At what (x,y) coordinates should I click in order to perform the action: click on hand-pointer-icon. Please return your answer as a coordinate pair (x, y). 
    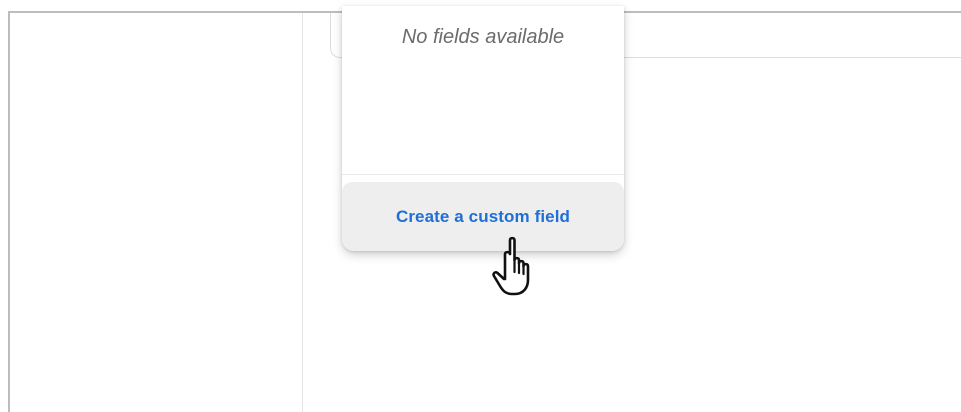
    Looking at the image, I should click on (511, 266).